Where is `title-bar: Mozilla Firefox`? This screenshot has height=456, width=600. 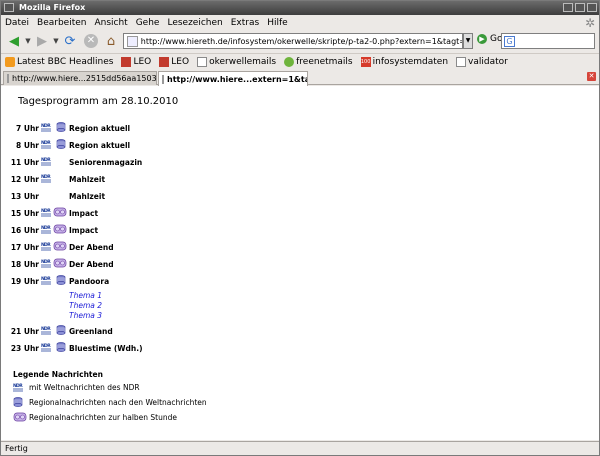
title-bar: Mozilla Firefox is located at coordinates (300, 8).